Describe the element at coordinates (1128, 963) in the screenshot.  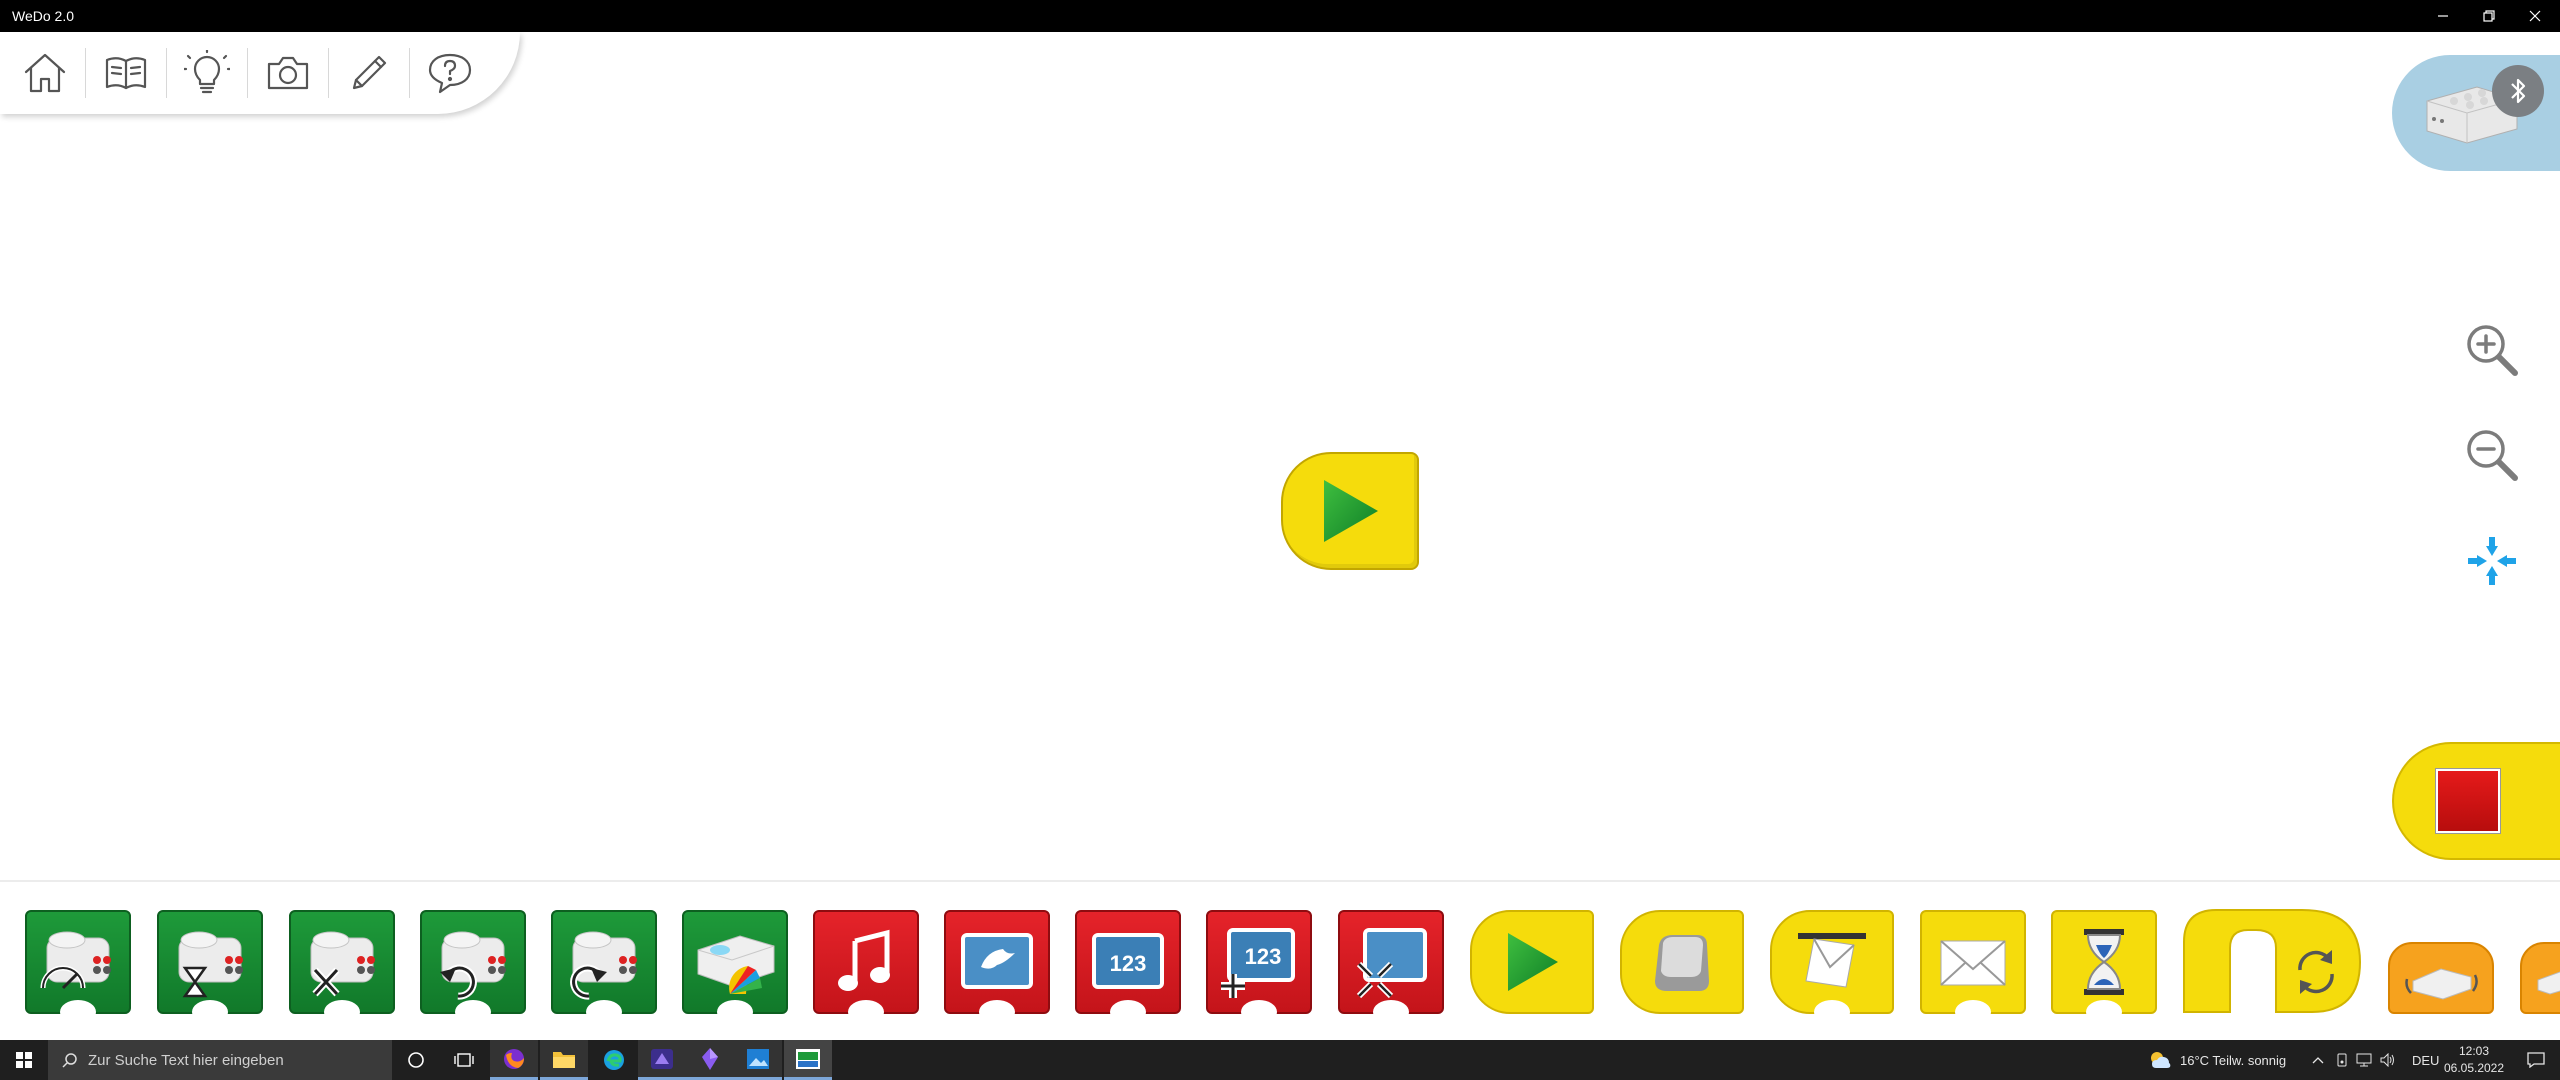
I see `display-number-label: 123` at that location.